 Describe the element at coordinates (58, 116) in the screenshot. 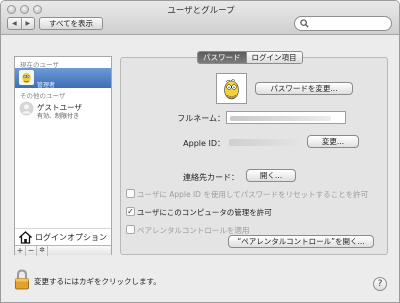

I see `guest-user-status: 有効、制限付き` at that location.